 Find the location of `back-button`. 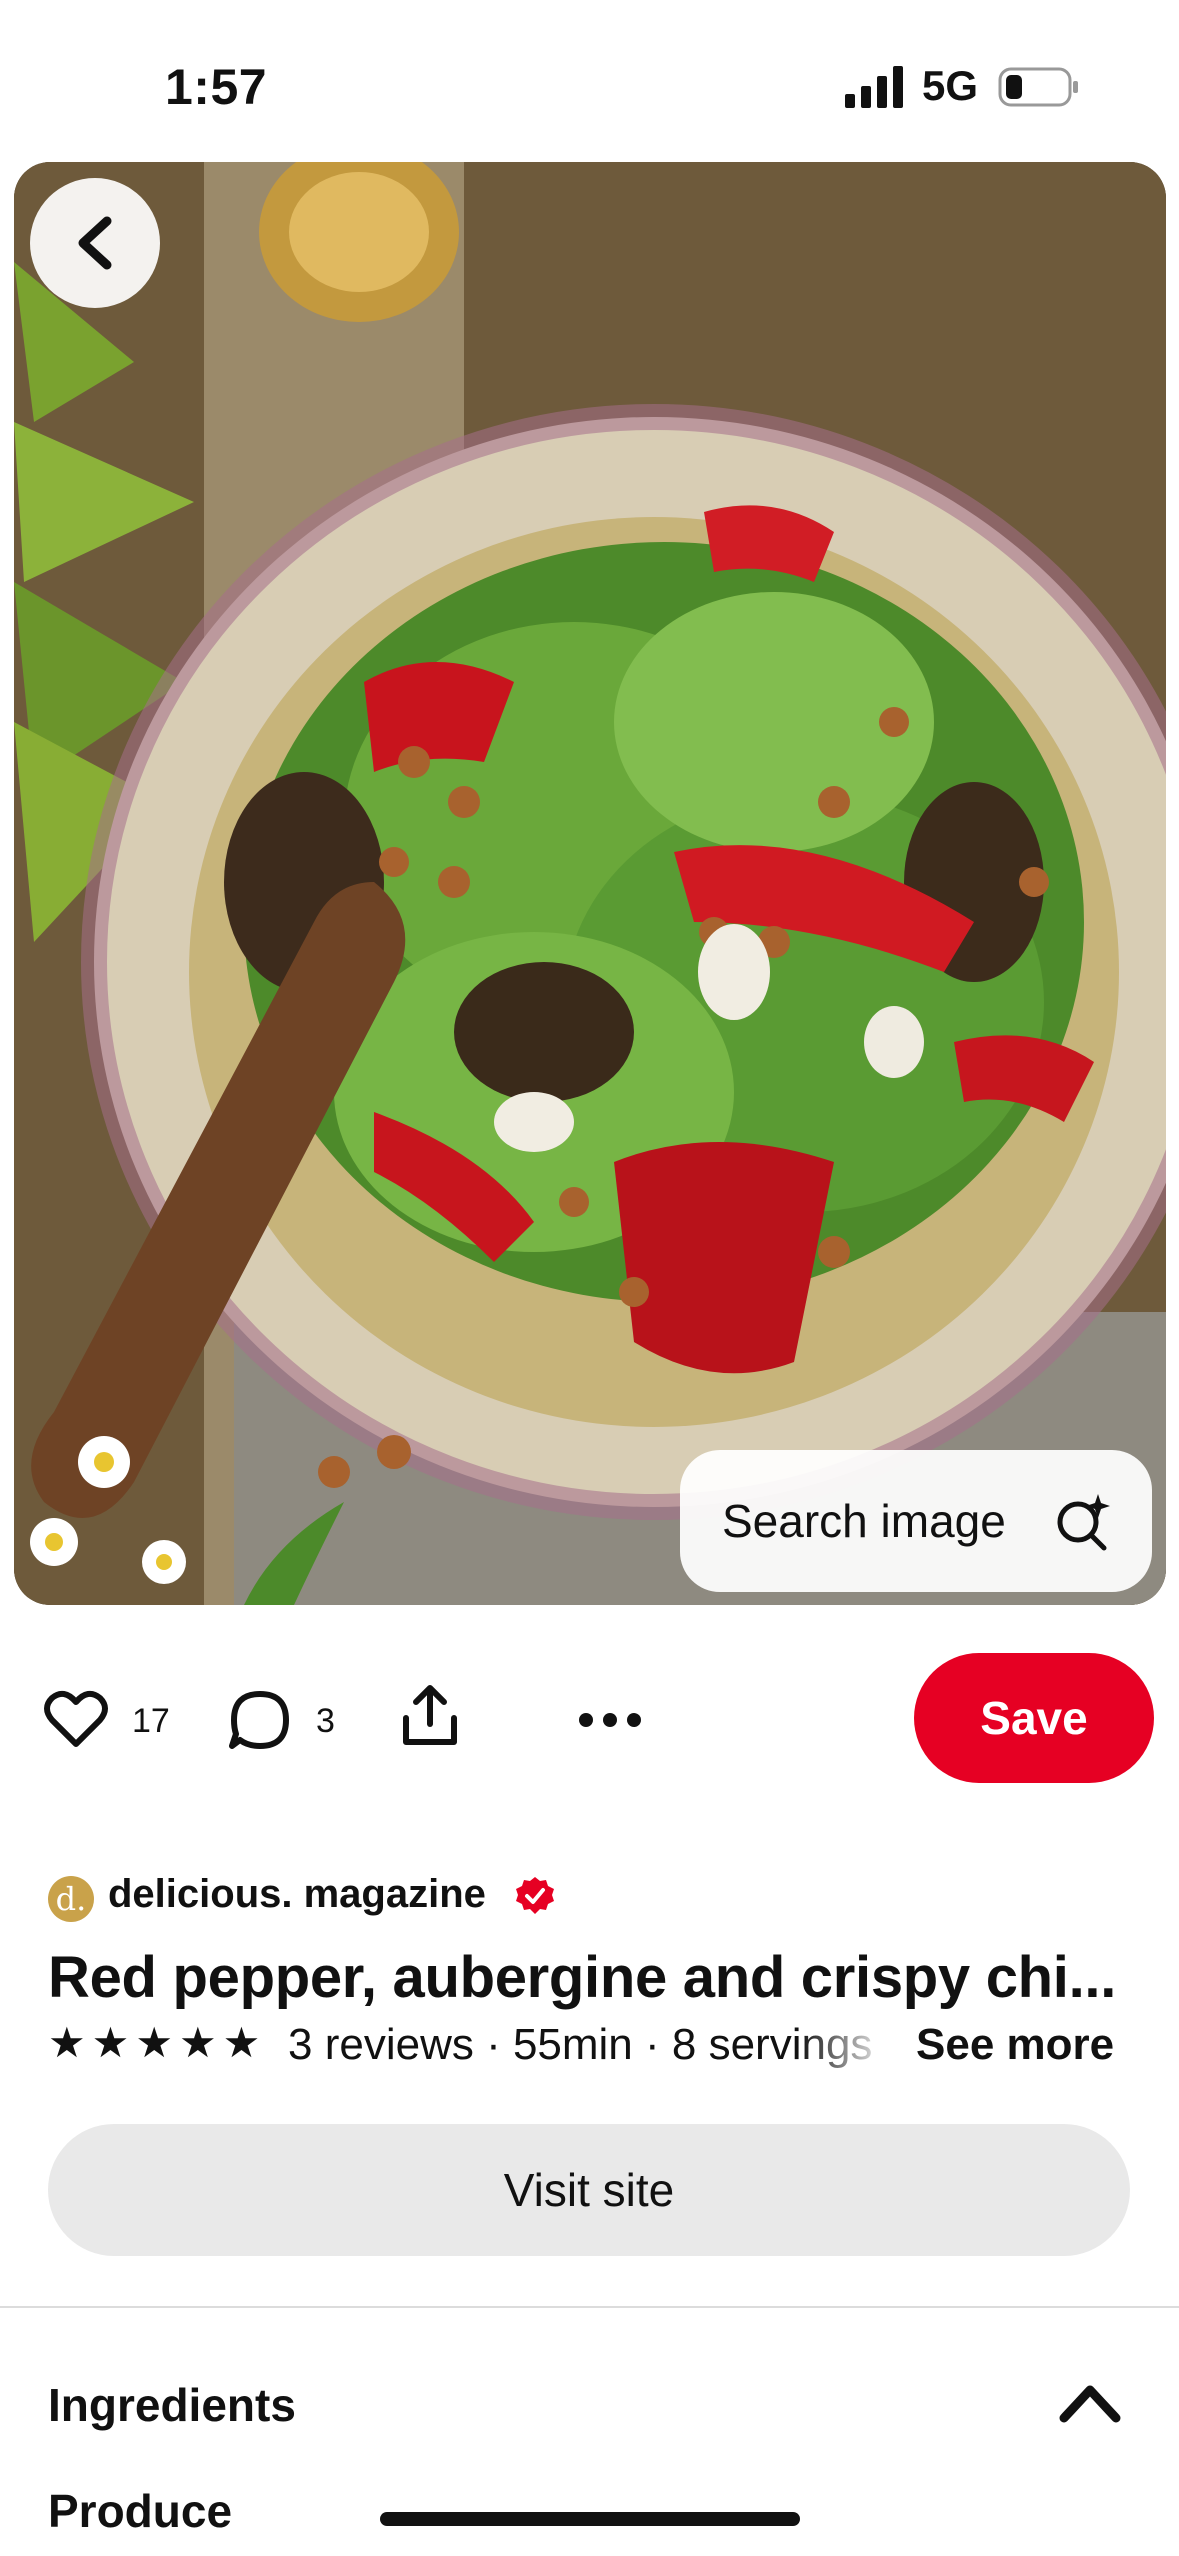

back-button is located at coordinates (95, 243).